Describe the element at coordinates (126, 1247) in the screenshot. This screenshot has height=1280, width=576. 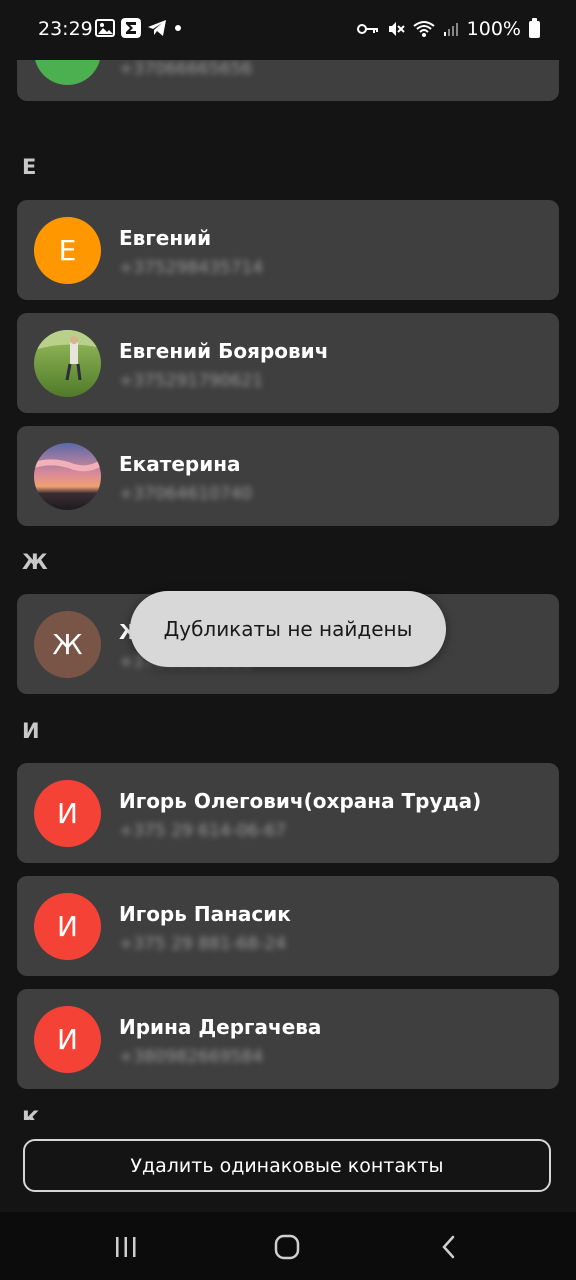
I see `recents-icon` at that location.